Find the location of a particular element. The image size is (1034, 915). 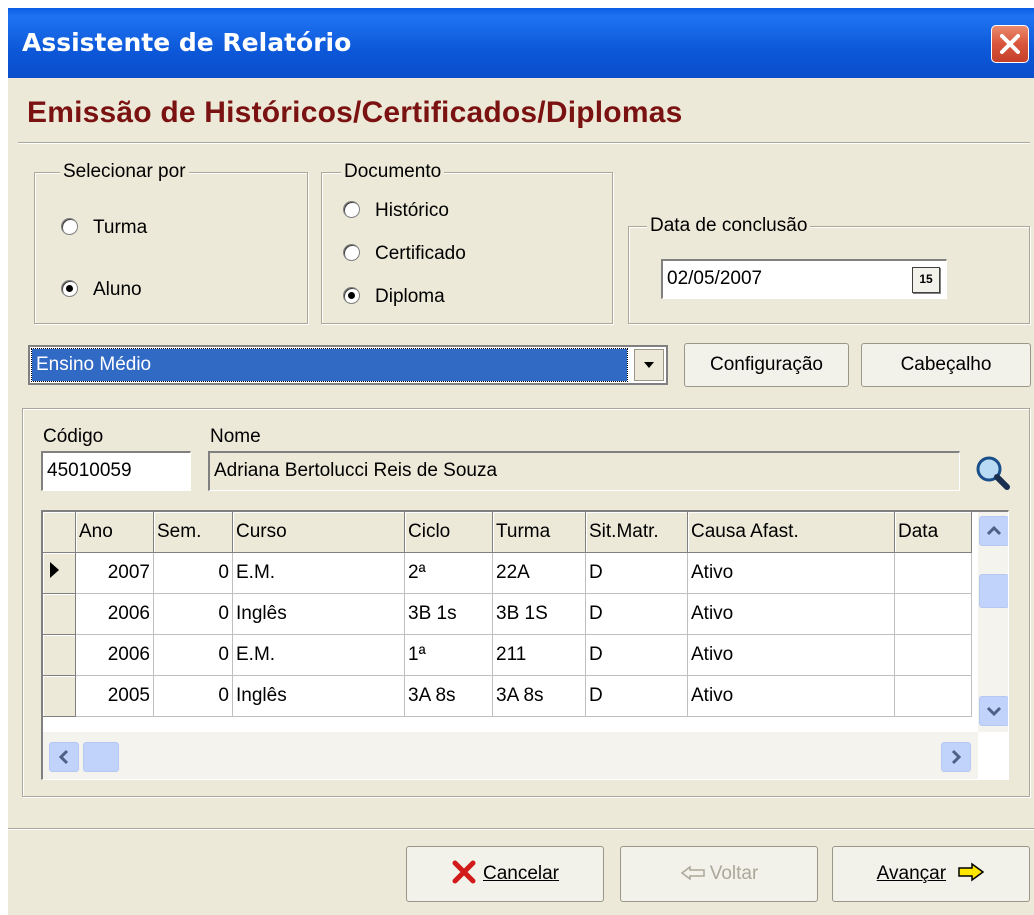

grid-corner is located at coordinates (59, 532).